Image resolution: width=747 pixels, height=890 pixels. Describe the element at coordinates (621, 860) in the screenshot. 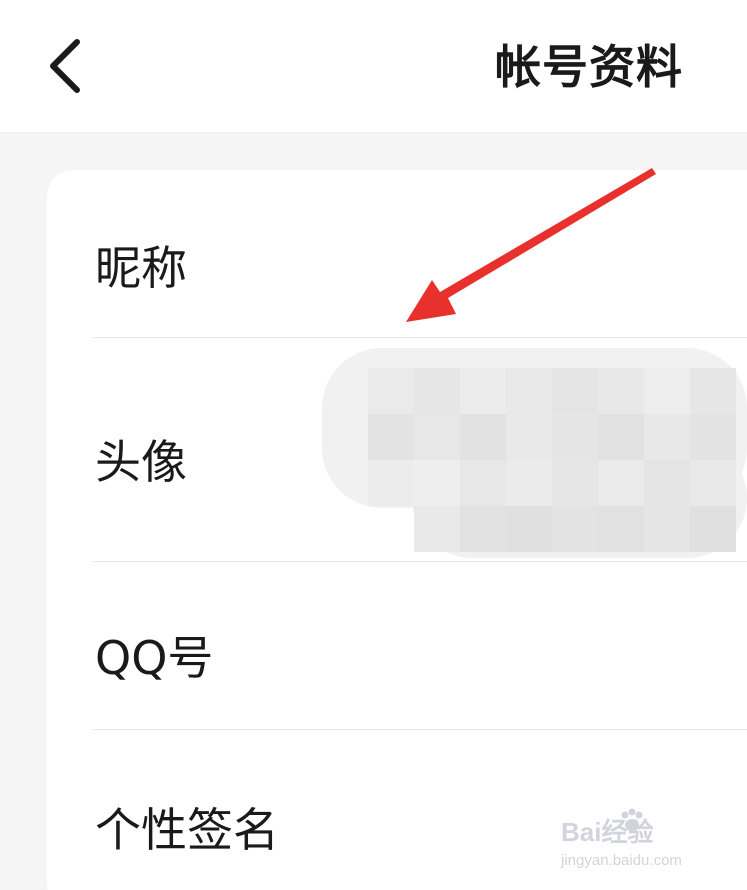

I see `watermark-url: jingyan.baidu.com` at that location.